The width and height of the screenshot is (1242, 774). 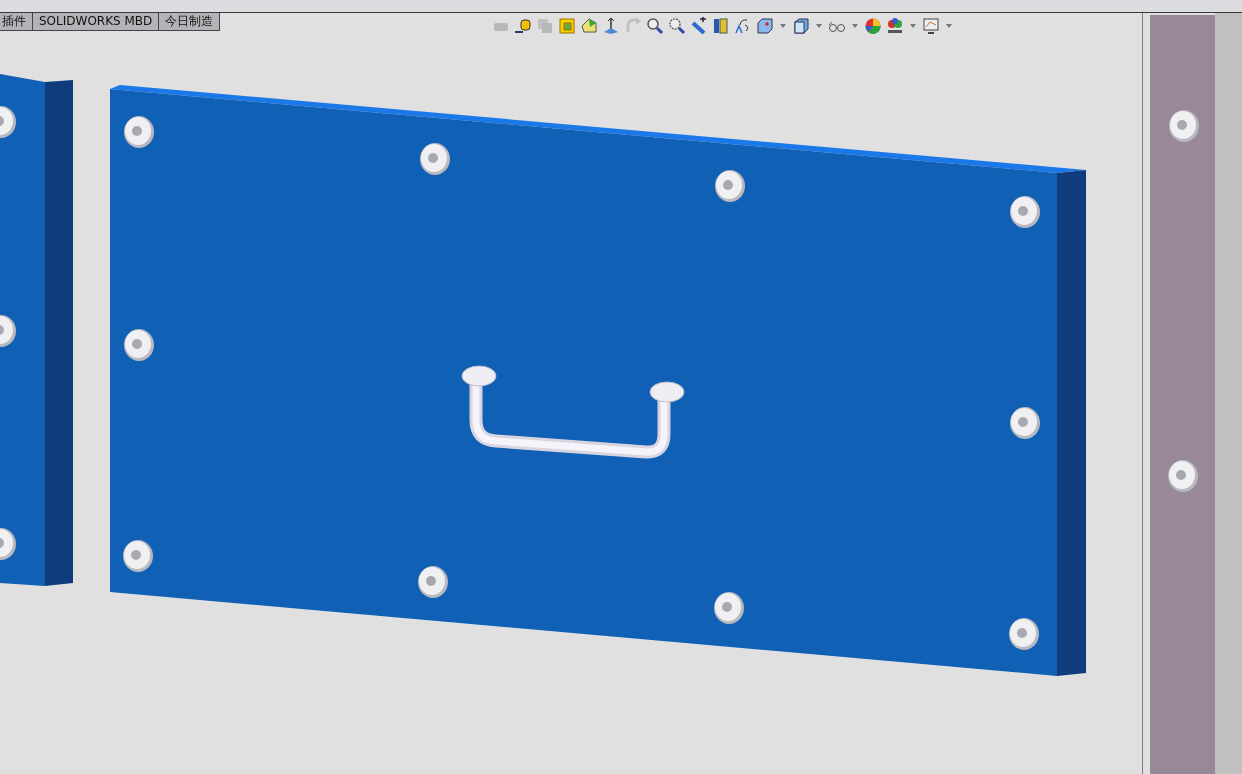 What do you see at coordinates (95, 21) in the screenshot?
I see `ribbon-tab: SOLIDWORKS MBD` at bounding box center [95, 21].